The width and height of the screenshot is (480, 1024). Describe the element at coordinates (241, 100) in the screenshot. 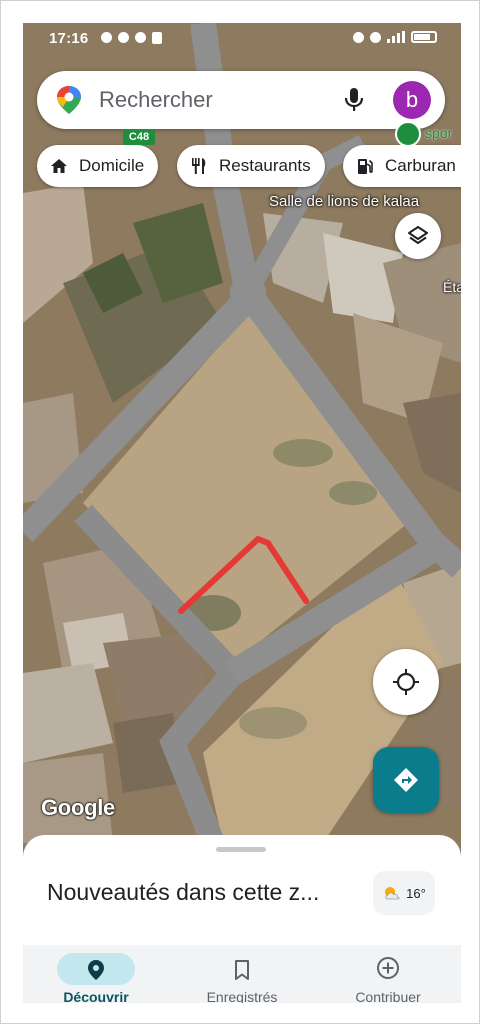

I see `search-bar: Rechercher b` at that location.